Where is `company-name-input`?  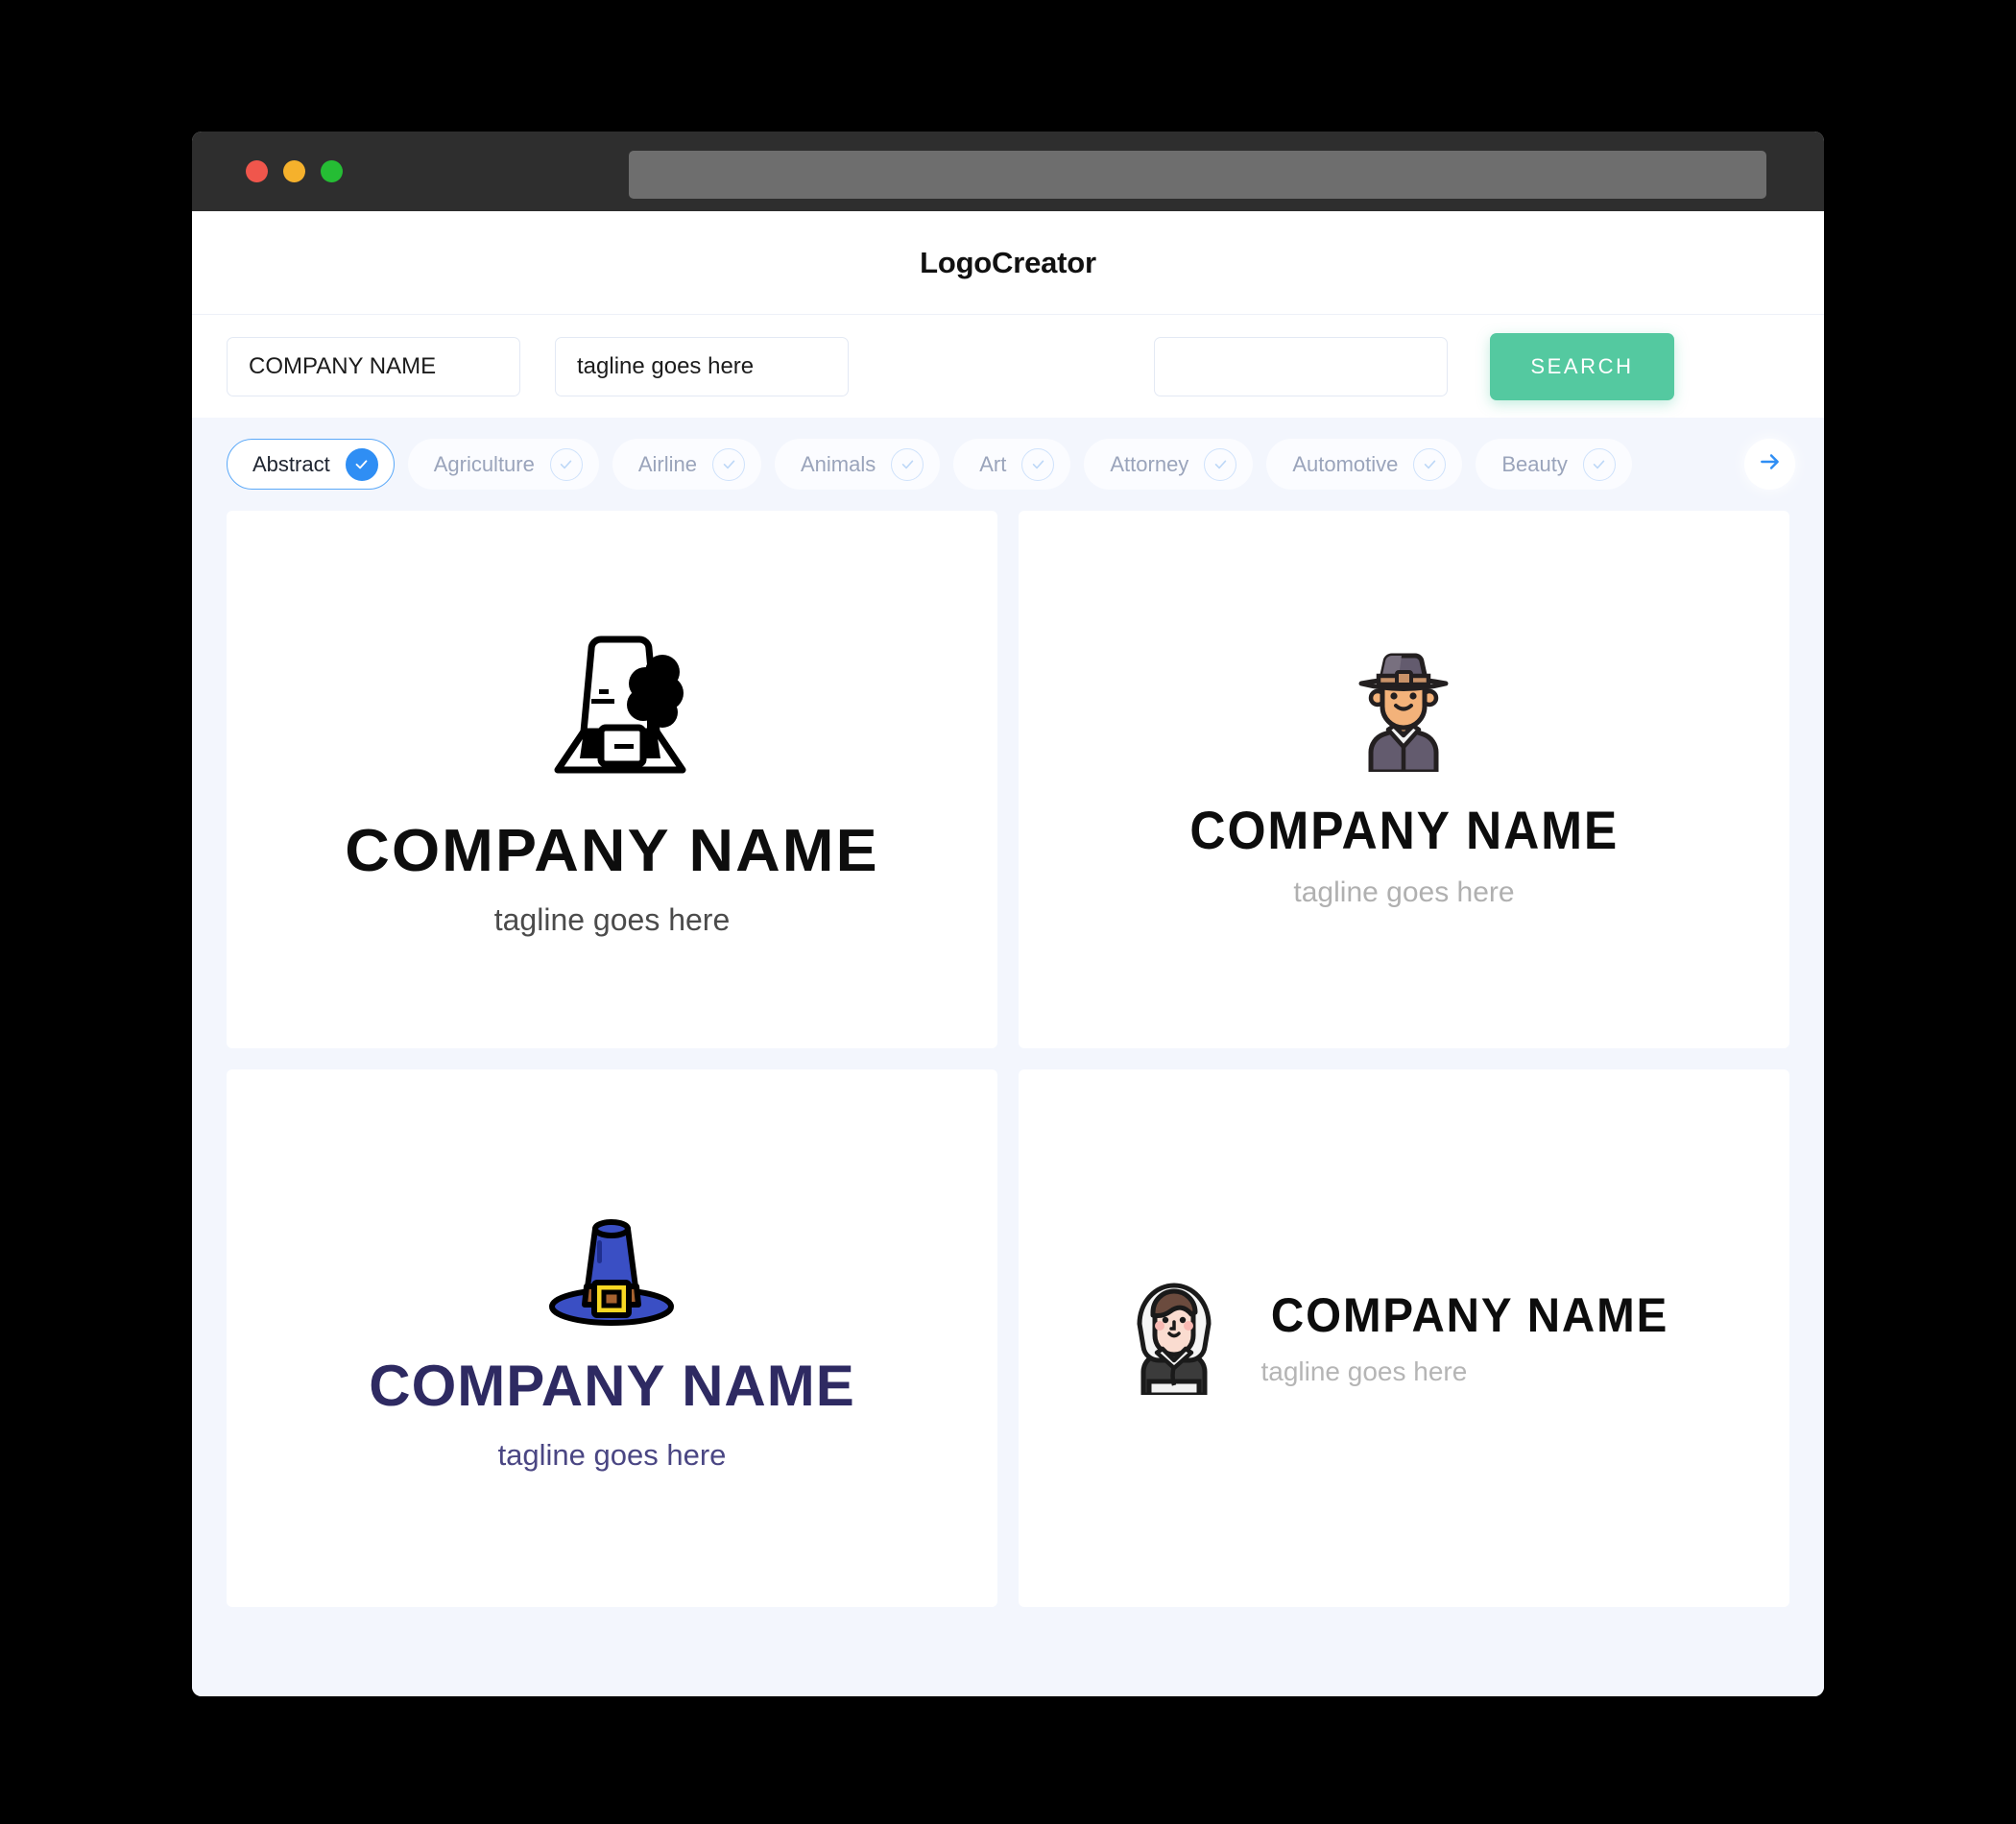
company-name-input is located at coordinates (373, 366).